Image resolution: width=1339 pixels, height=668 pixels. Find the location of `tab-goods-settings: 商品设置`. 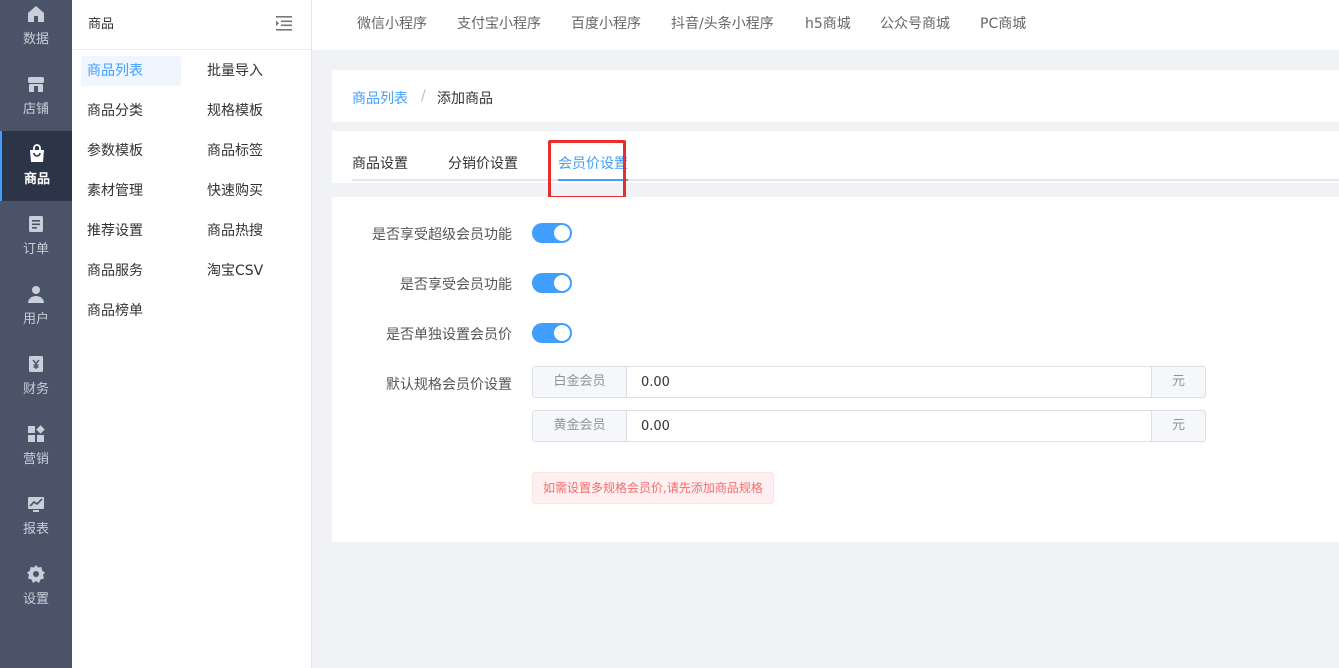

tab-goods-settings: 商品设置 is located at coordinates (380, 163).